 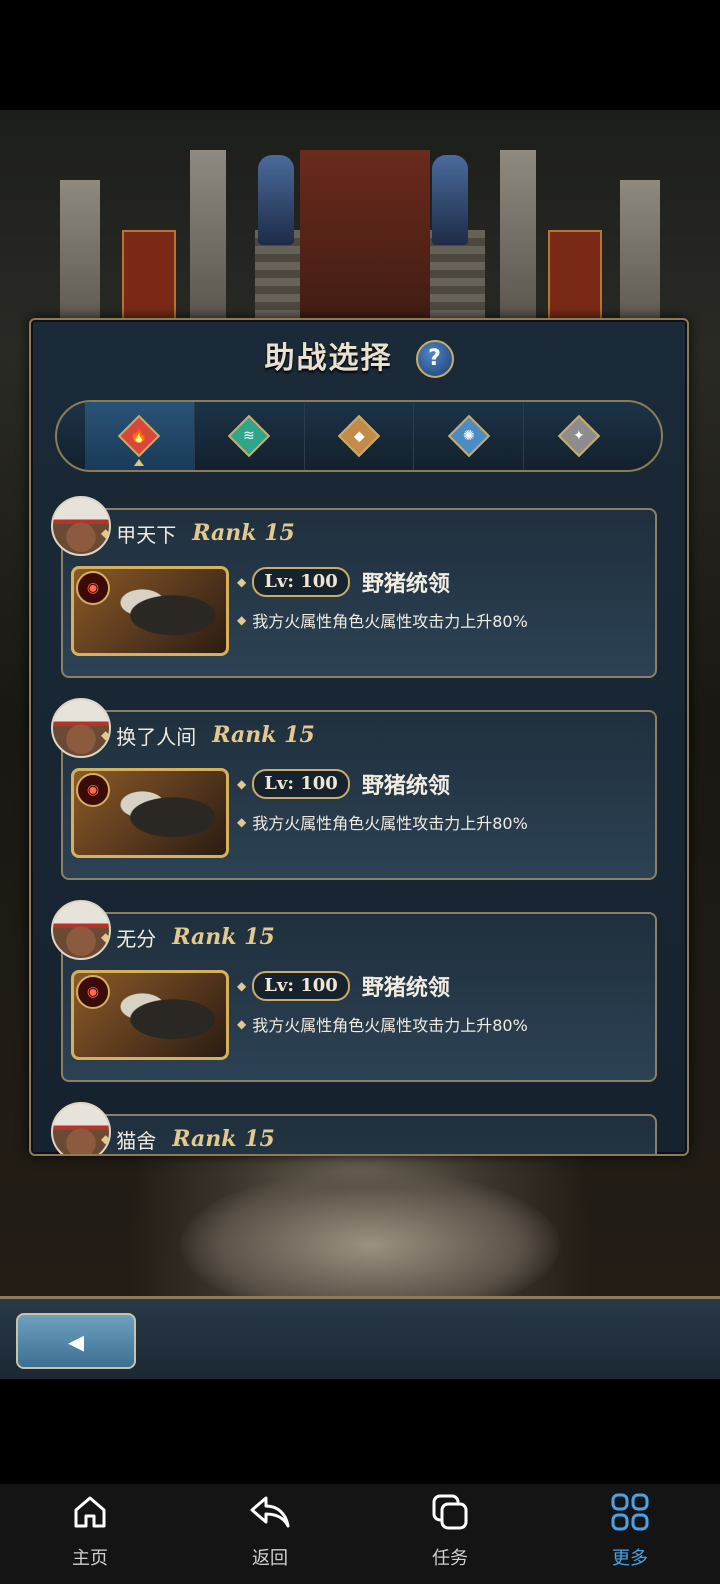 I want to click on player-name: 无分, so click(x=136, y=938).